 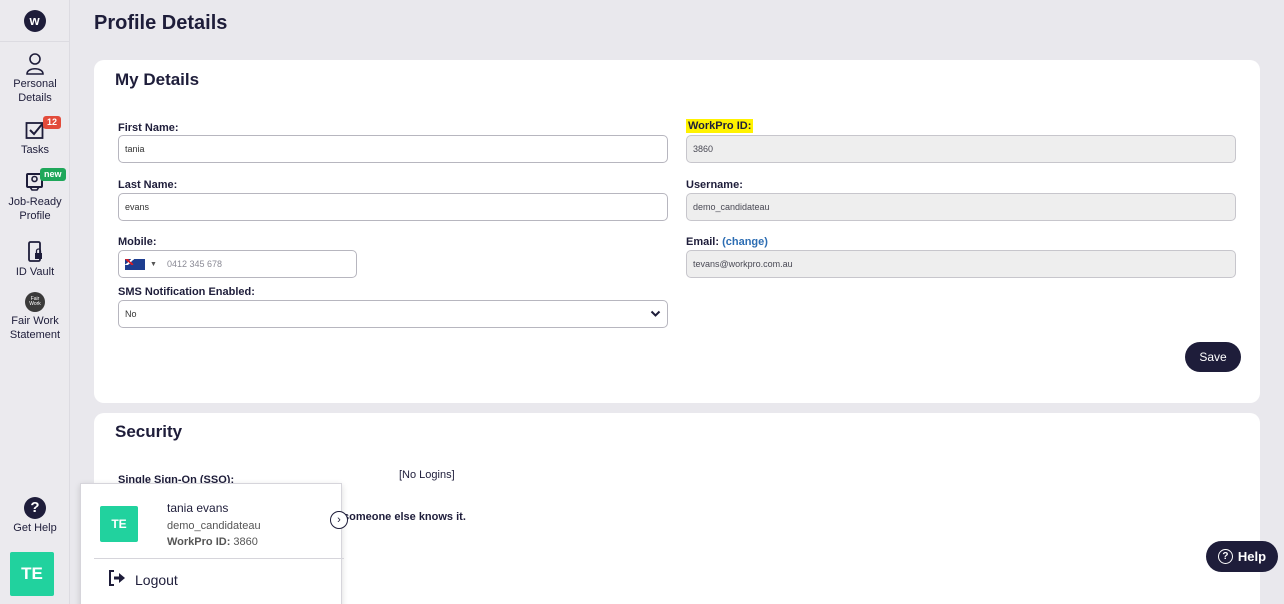 What do you see at coordinates (117, 579) in the screenshot?
I see `logout-icon` at bounding box center [117, 579].